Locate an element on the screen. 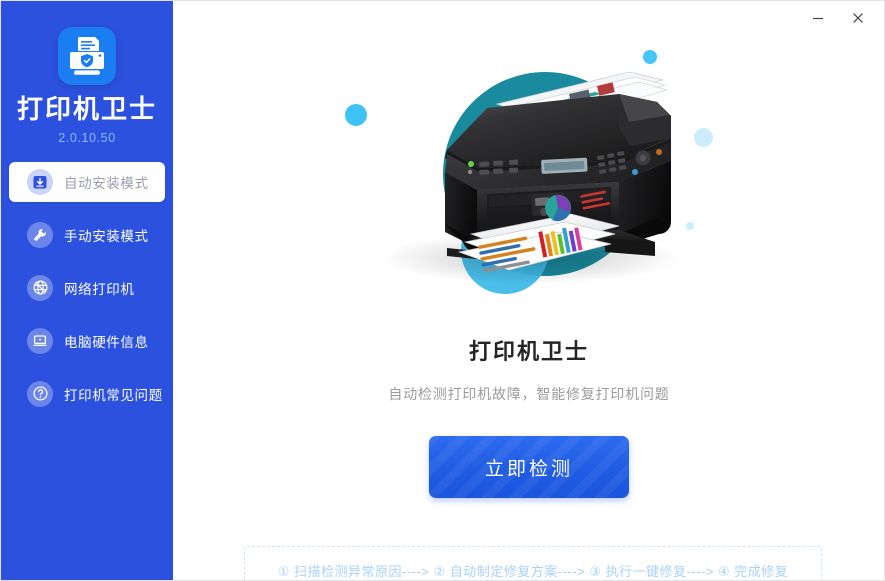 The height and width of the screenshot is (581, 885). title-bar is located at coordinates (528, 19).